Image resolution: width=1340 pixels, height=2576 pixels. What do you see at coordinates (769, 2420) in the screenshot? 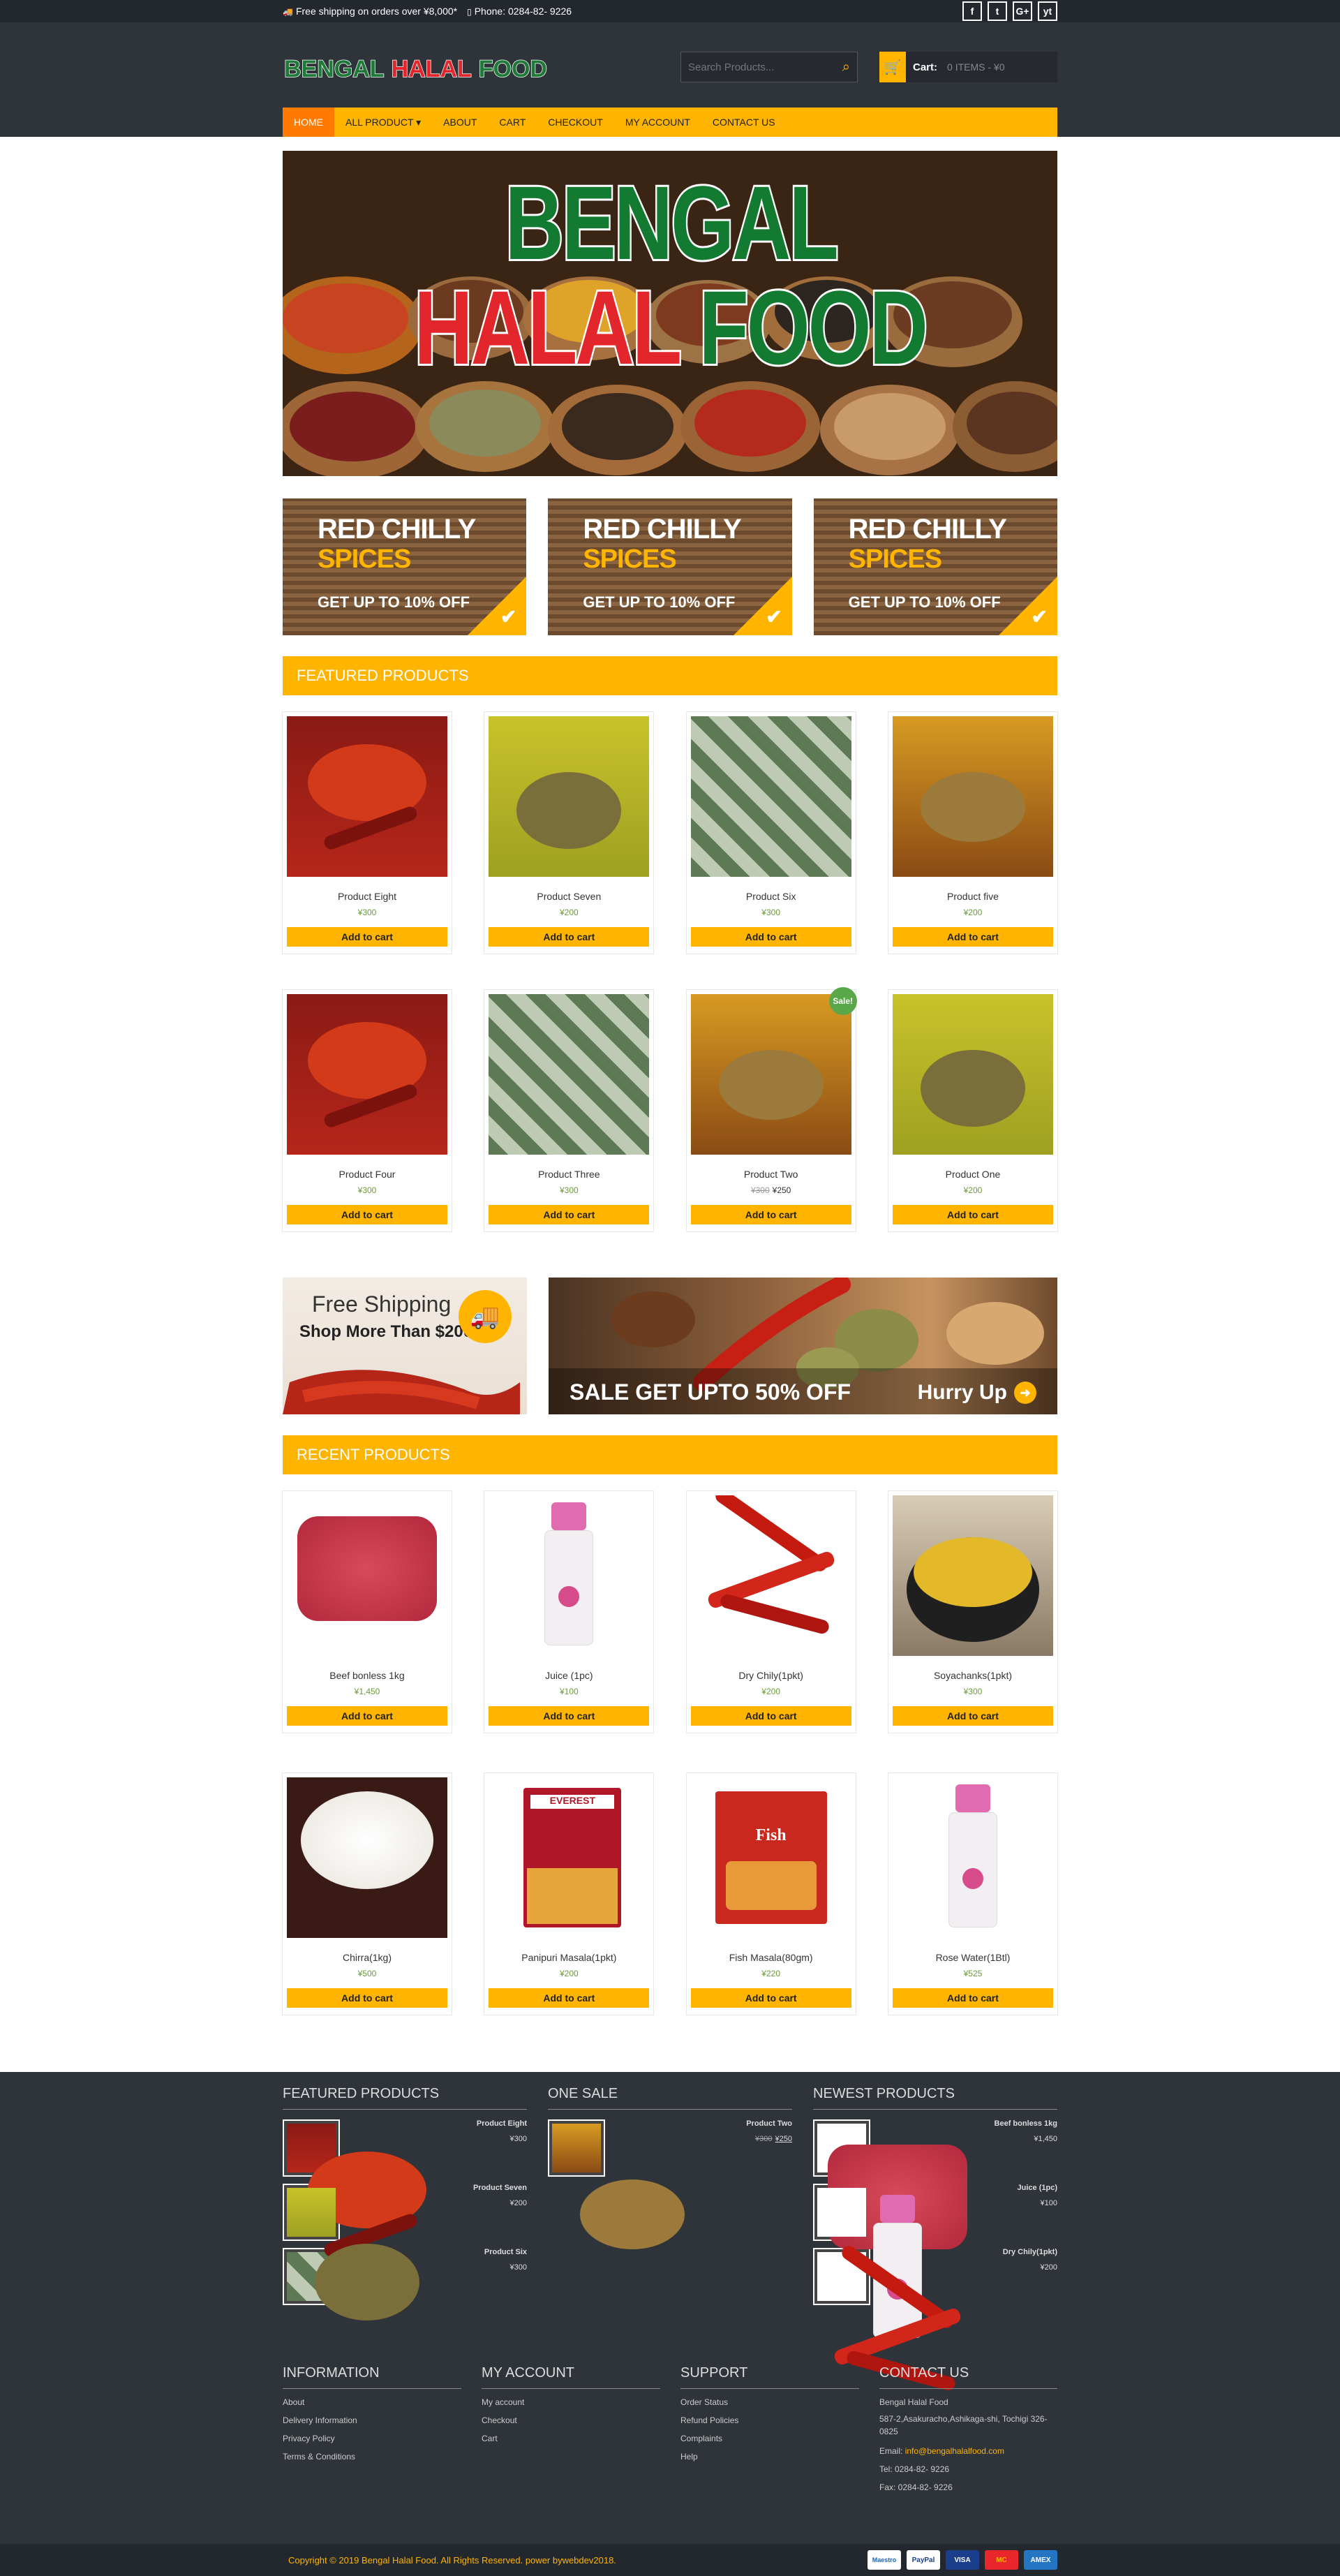
I see `footer-link-refund: Refund Policies` at bounding box center [769, 2420].